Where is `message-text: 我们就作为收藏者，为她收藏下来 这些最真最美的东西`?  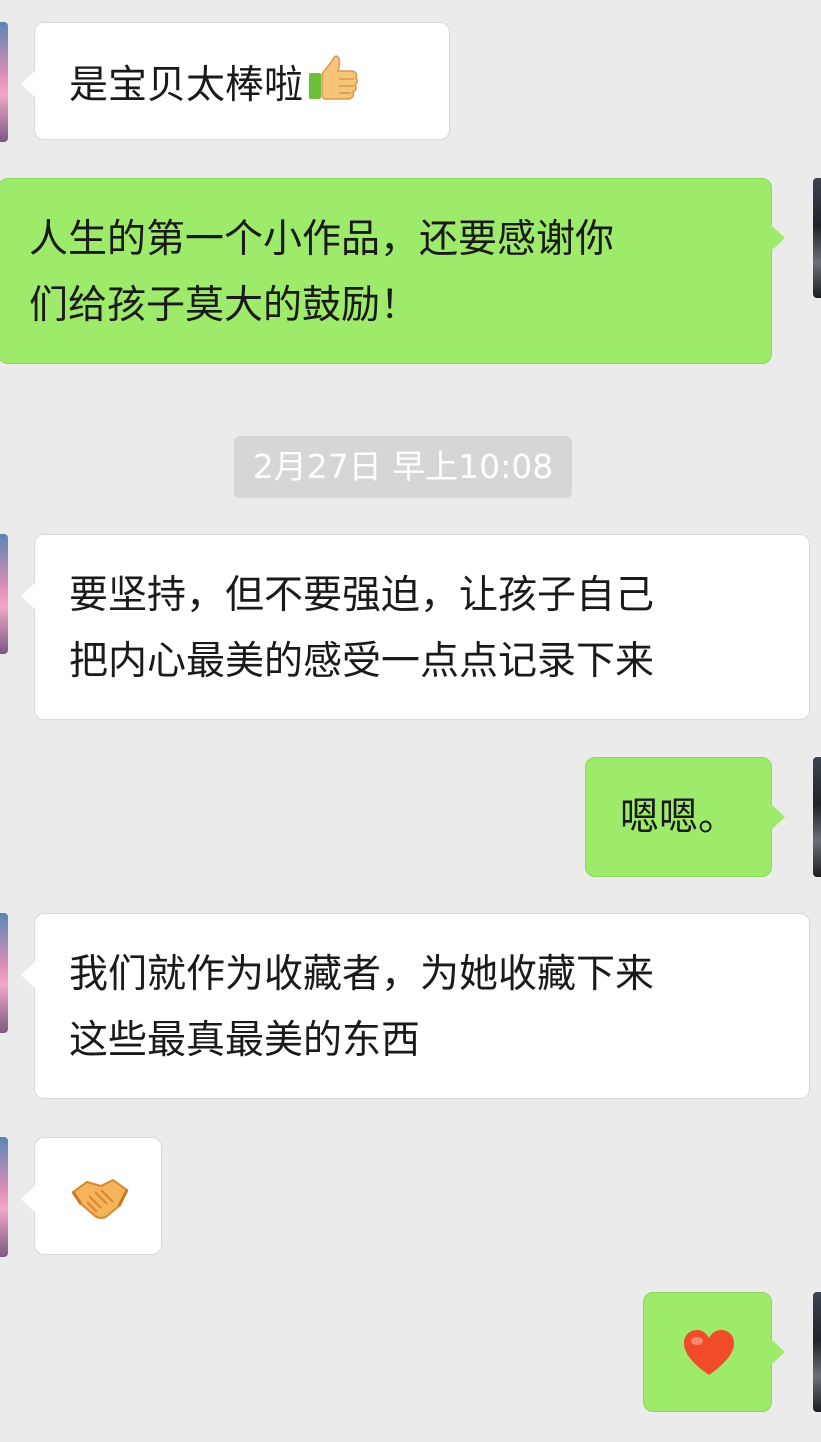 message-text: 我们就作为收藏者，为她收藏下来 这些最真最美的东西 is located at coordinates (362, 1007).